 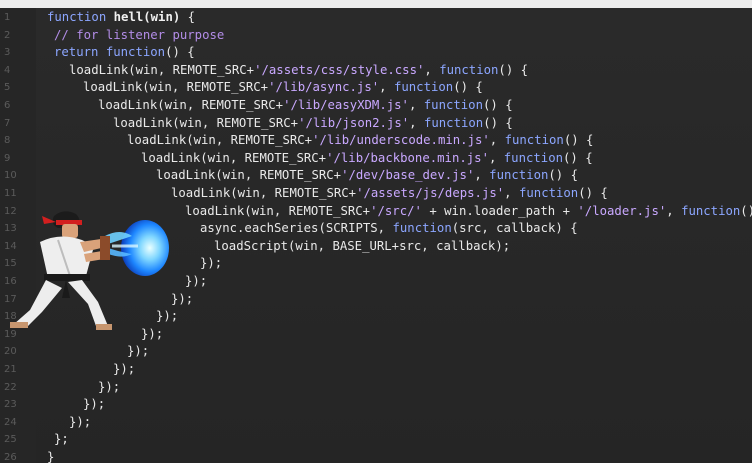 What do you see at coordinates (121, 18) in the screenshot?
I see `code-text: function hell(win) {` at bounding box center [121, 18].